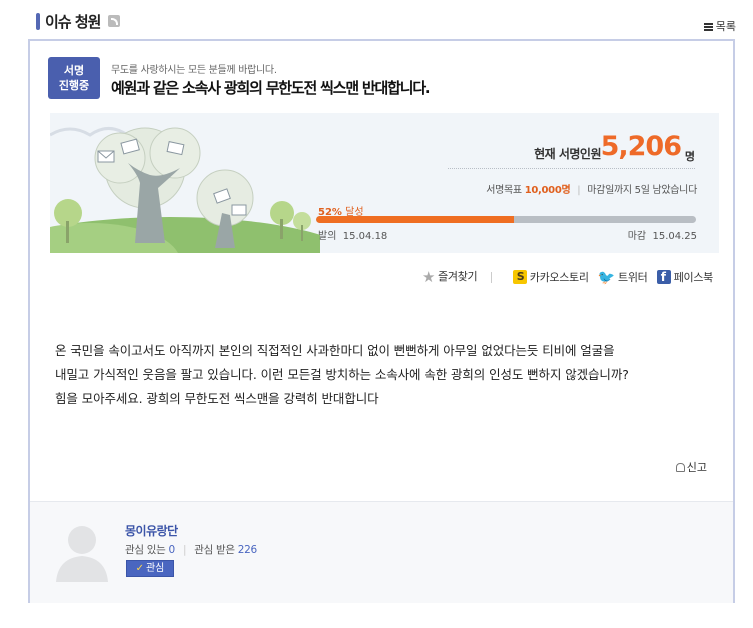 Image resolution: width=753 pixels, height=628 pixels. I want to click on twitter-label: 트위터, so click(633, 277).